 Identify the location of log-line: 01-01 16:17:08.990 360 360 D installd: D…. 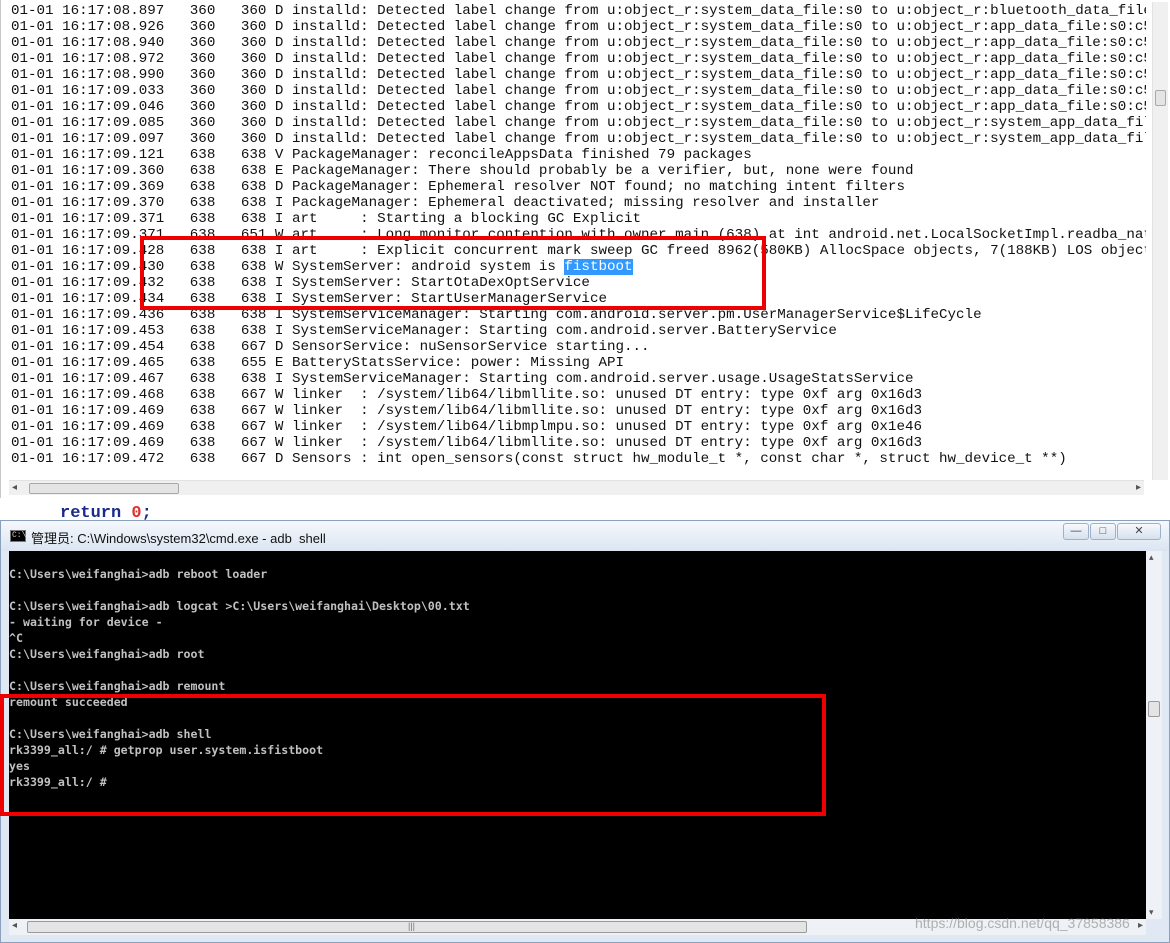
(578, 75).